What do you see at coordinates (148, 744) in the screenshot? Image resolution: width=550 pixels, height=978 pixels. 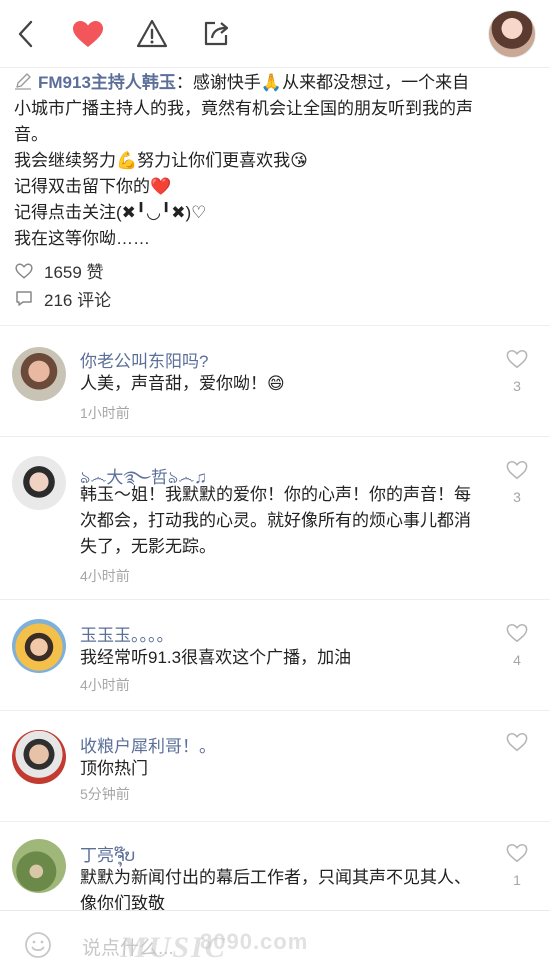 I see `commenter-name: 收粮户犀利哥！。` at bounding box center [148, 744].